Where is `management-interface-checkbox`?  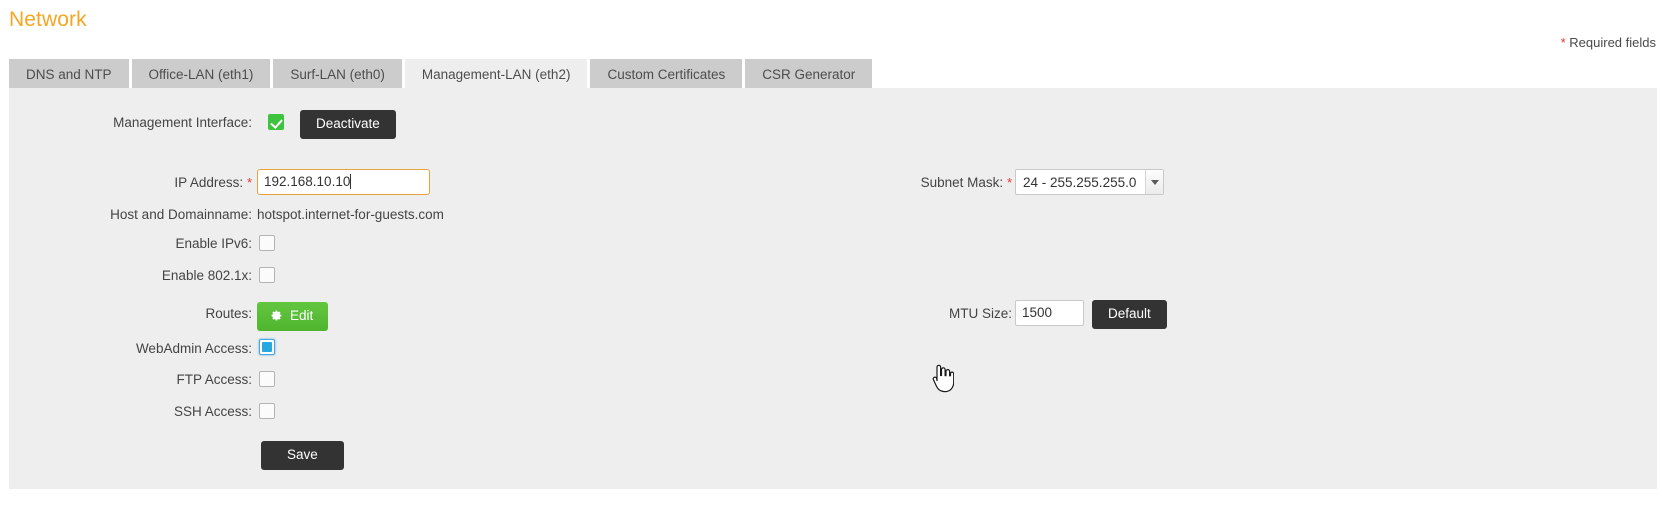 management-interface-checkbox is located at coordinates (276, 122).